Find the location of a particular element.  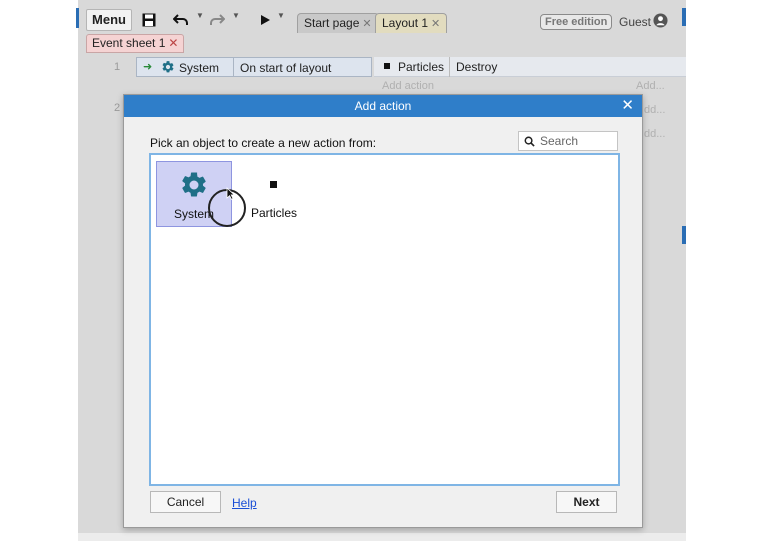

user-name: Guest is located at coordinates (635, 22).